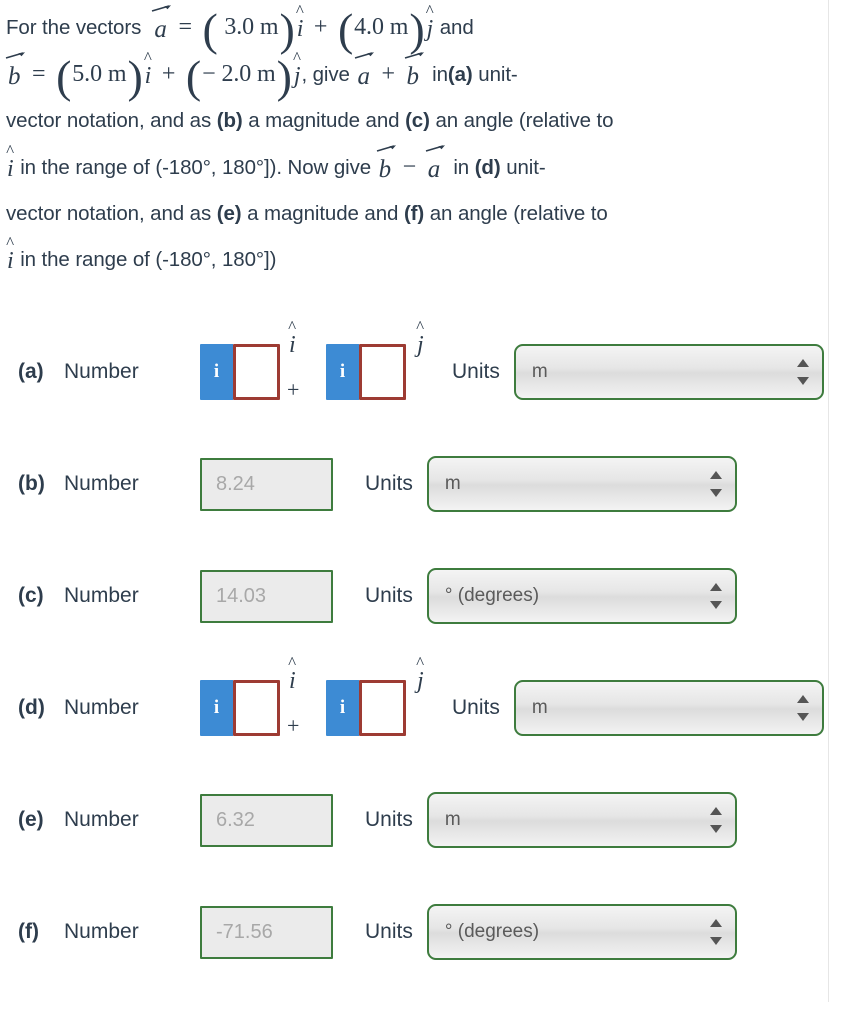 This screenshot has width=844, height=1010. What do you see at coordinates (320, 27) in the screenshot?
I see `plus-sign-1: +` at bounding box center [320, 27].